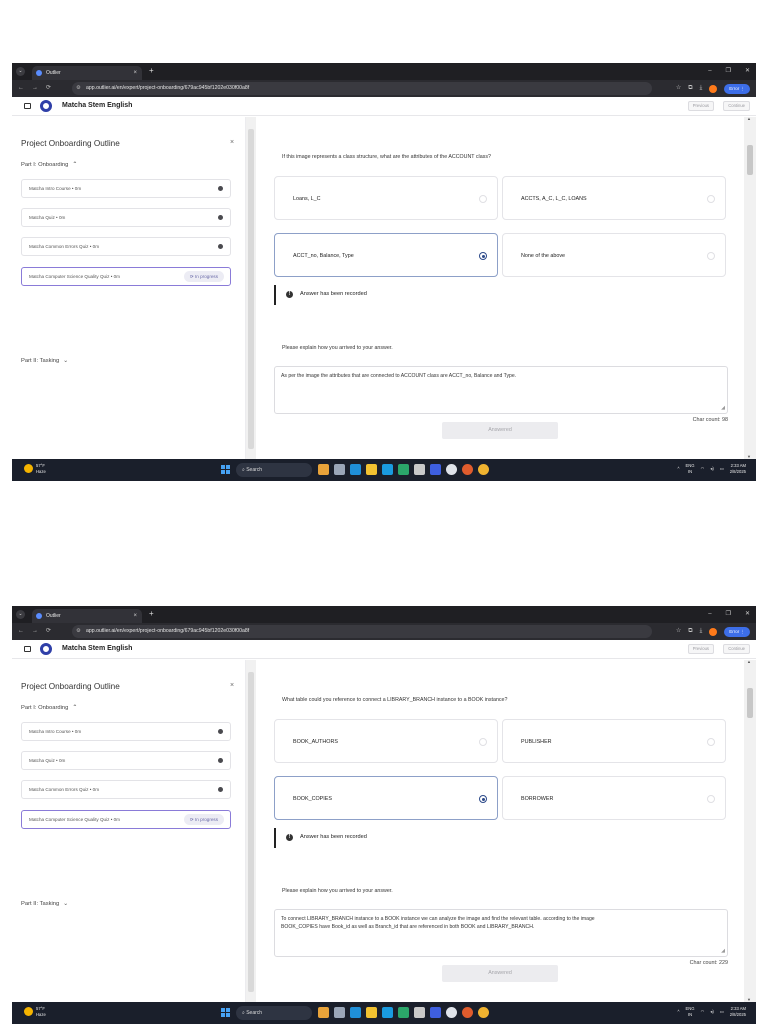  I want to click on answer-option: Loans, L_C, so click(386, 198).